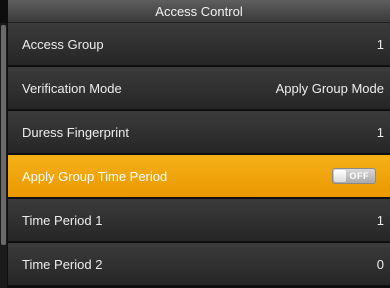  Describe the element at coordinates (63, 44) in the screenshot. I see `row-label: Access Group` at that location.